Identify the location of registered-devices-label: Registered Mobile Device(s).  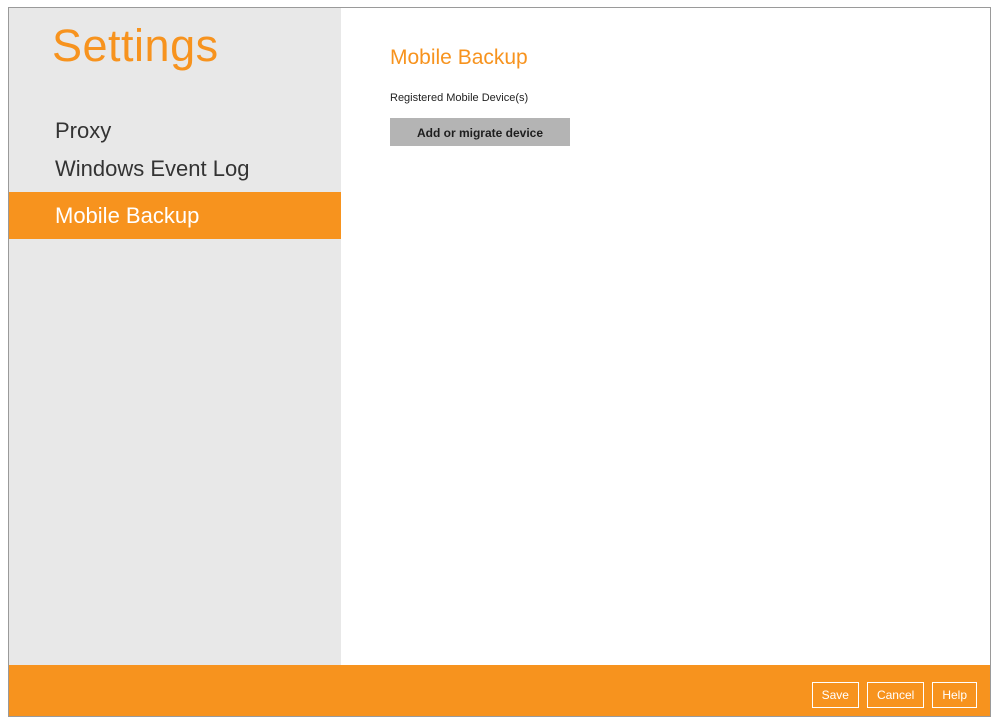
(459, 98).